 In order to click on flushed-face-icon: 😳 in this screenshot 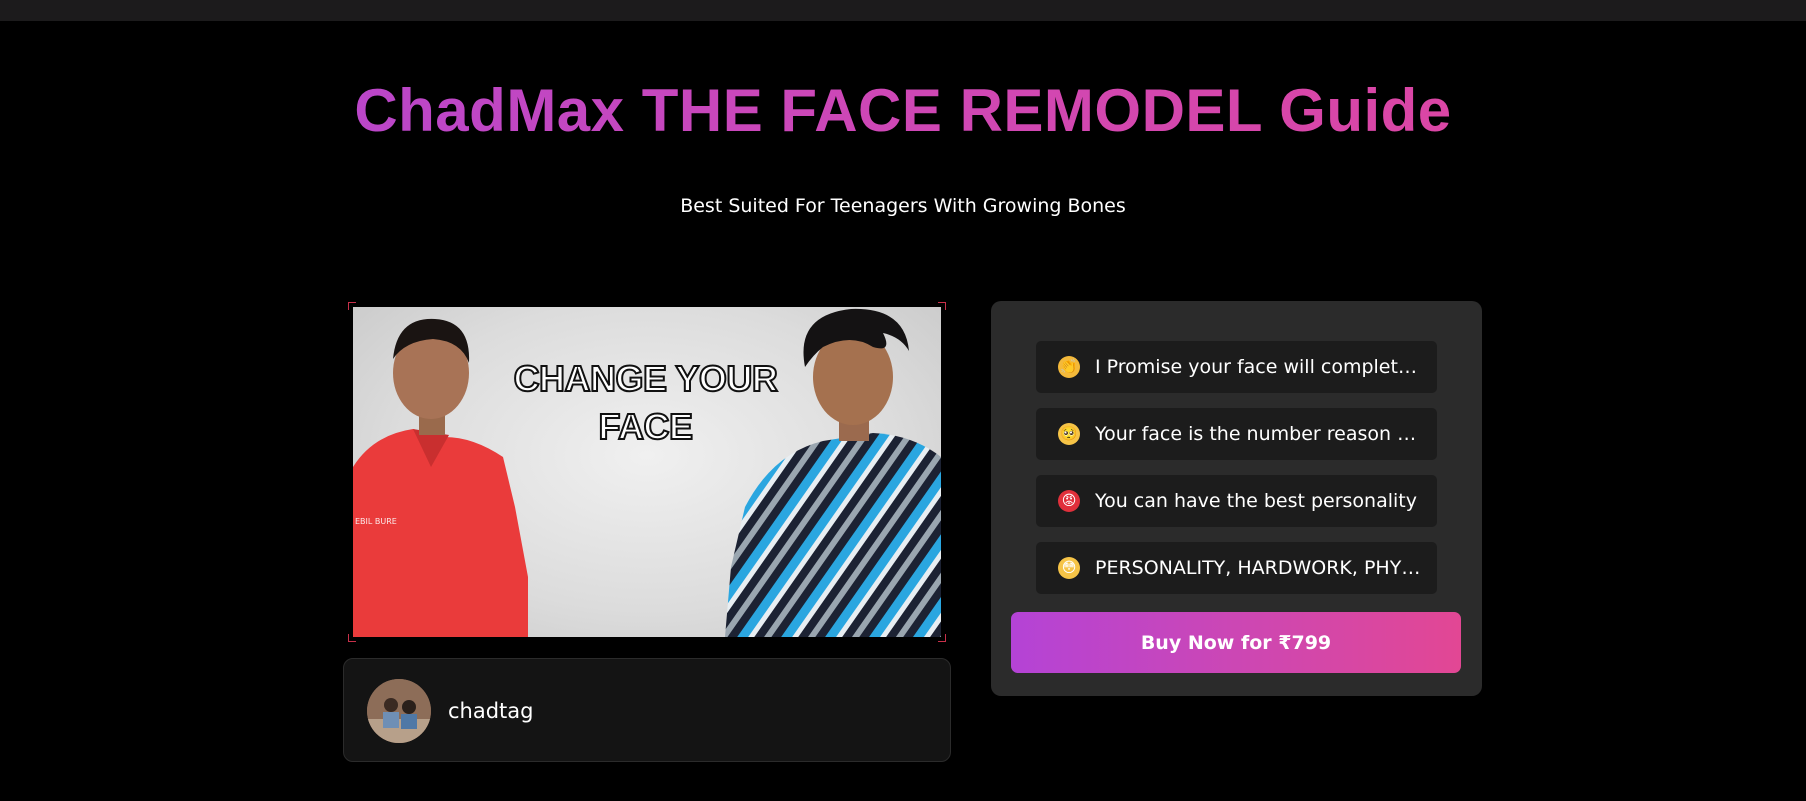, I will do `click(1069, 568)`.